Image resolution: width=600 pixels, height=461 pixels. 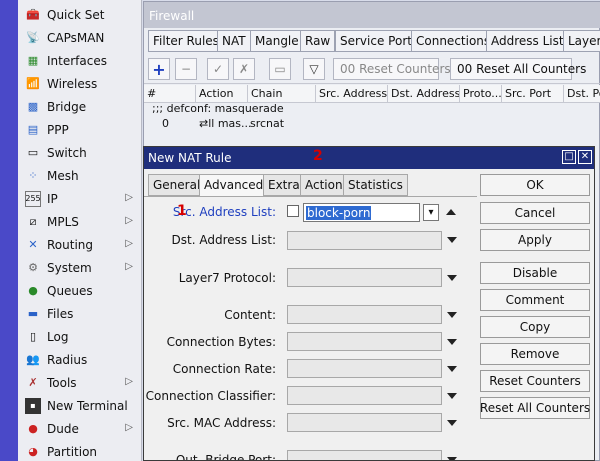 I want to click on tab-general: General, so click(x=177, y=185).